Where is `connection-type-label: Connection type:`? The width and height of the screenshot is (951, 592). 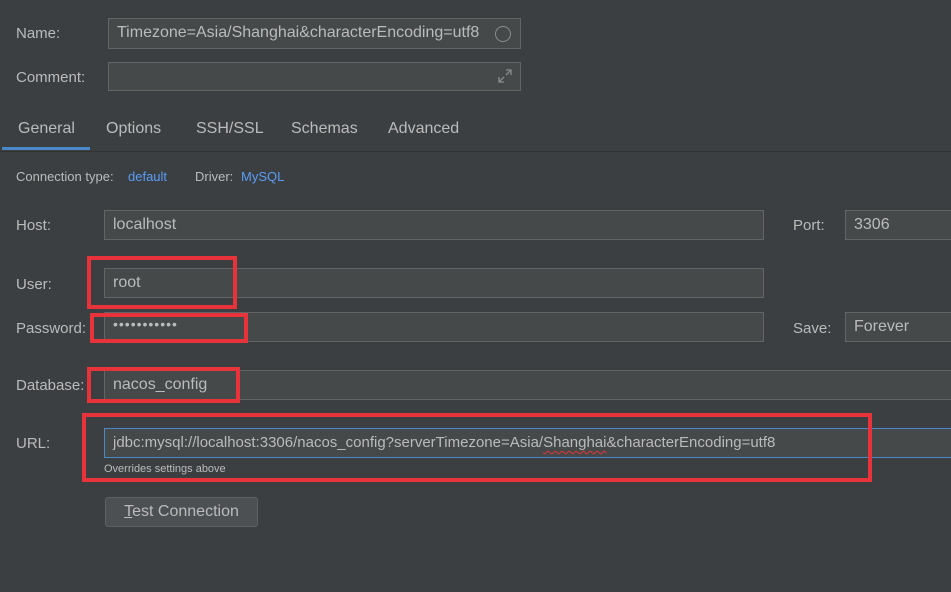 connection-type-label: Connection type: is located at coordinates (65, 176).